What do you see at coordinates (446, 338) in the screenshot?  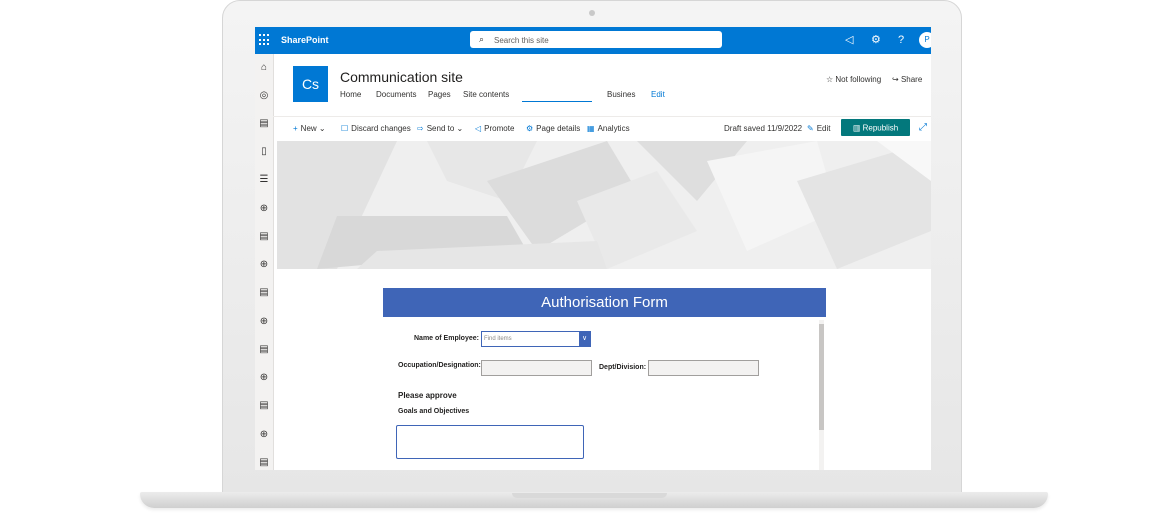 I see `employee-name-label: Name of Employee:` at bounding box center [446, 338].